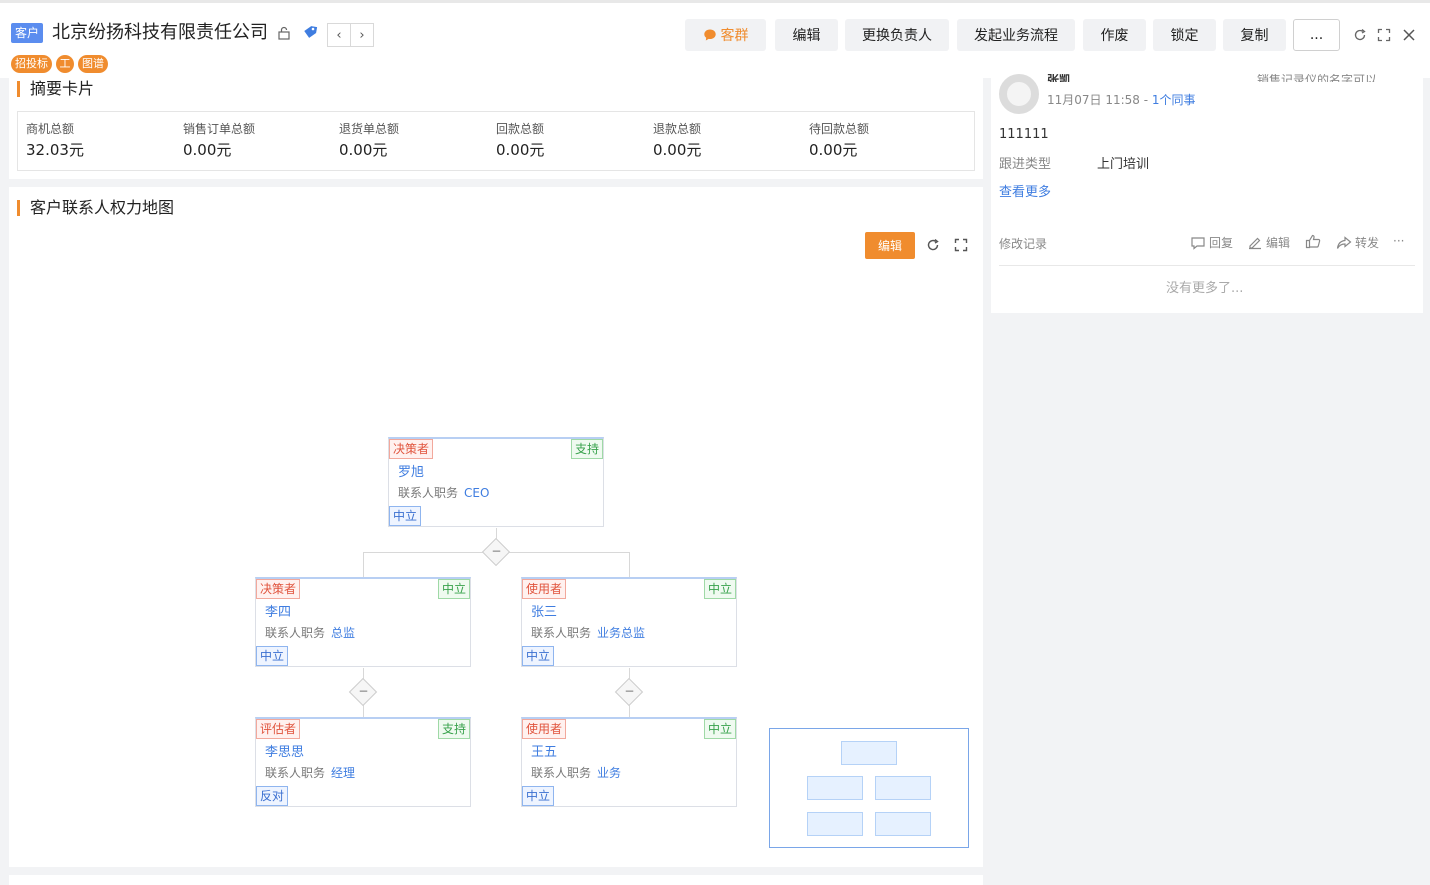 This screenshot has height=885, width=1430. I want to click on feed-meta: 11月07日 11:58 - 1个同事, so click(1121, 100).